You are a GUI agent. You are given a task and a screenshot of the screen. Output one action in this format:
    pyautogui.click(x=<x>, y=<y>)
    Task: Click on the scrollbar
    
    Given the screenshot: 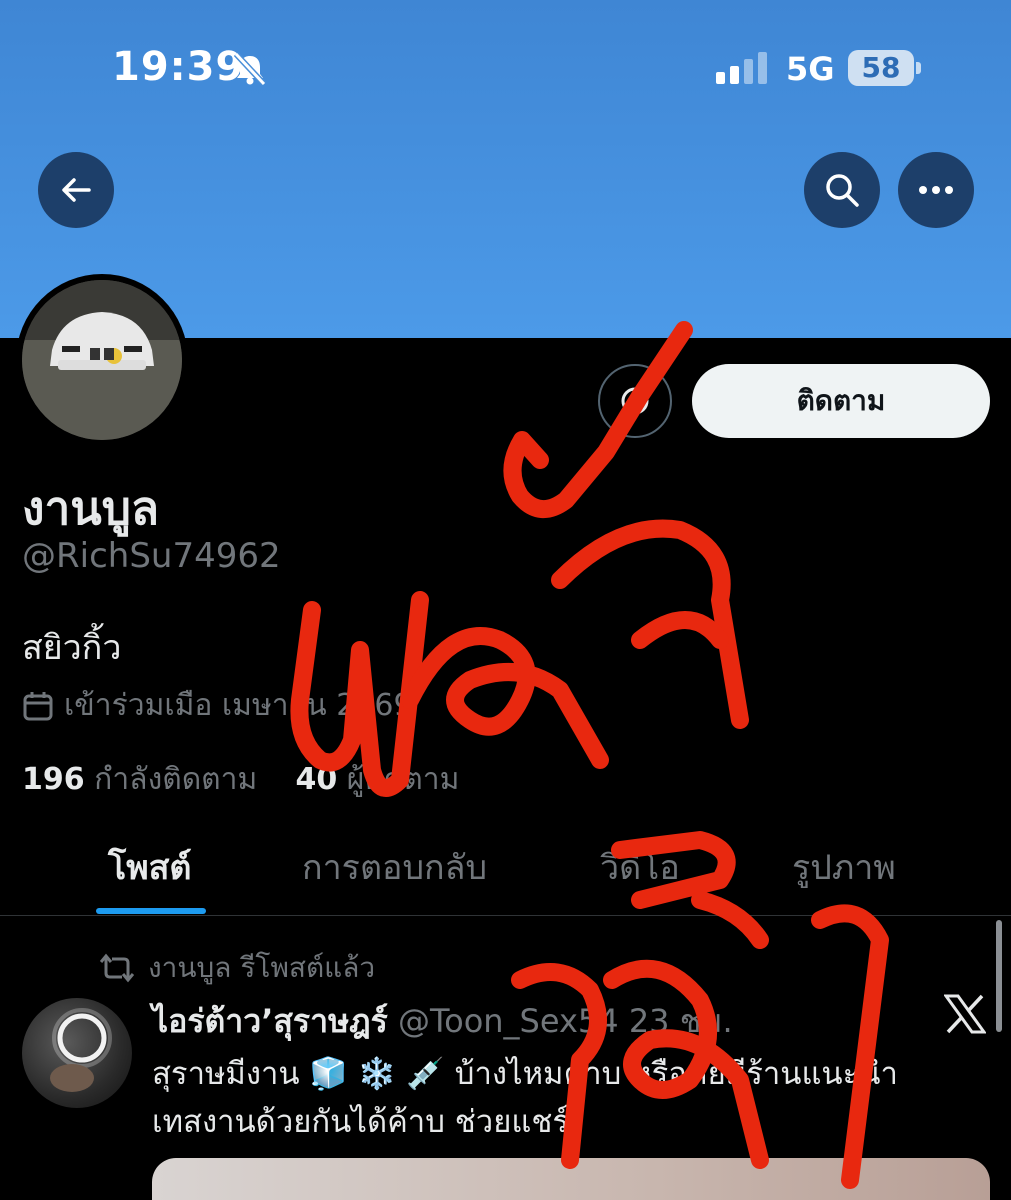 What is the action you would take?
    pyautogui.click(x=999, y=976)
    